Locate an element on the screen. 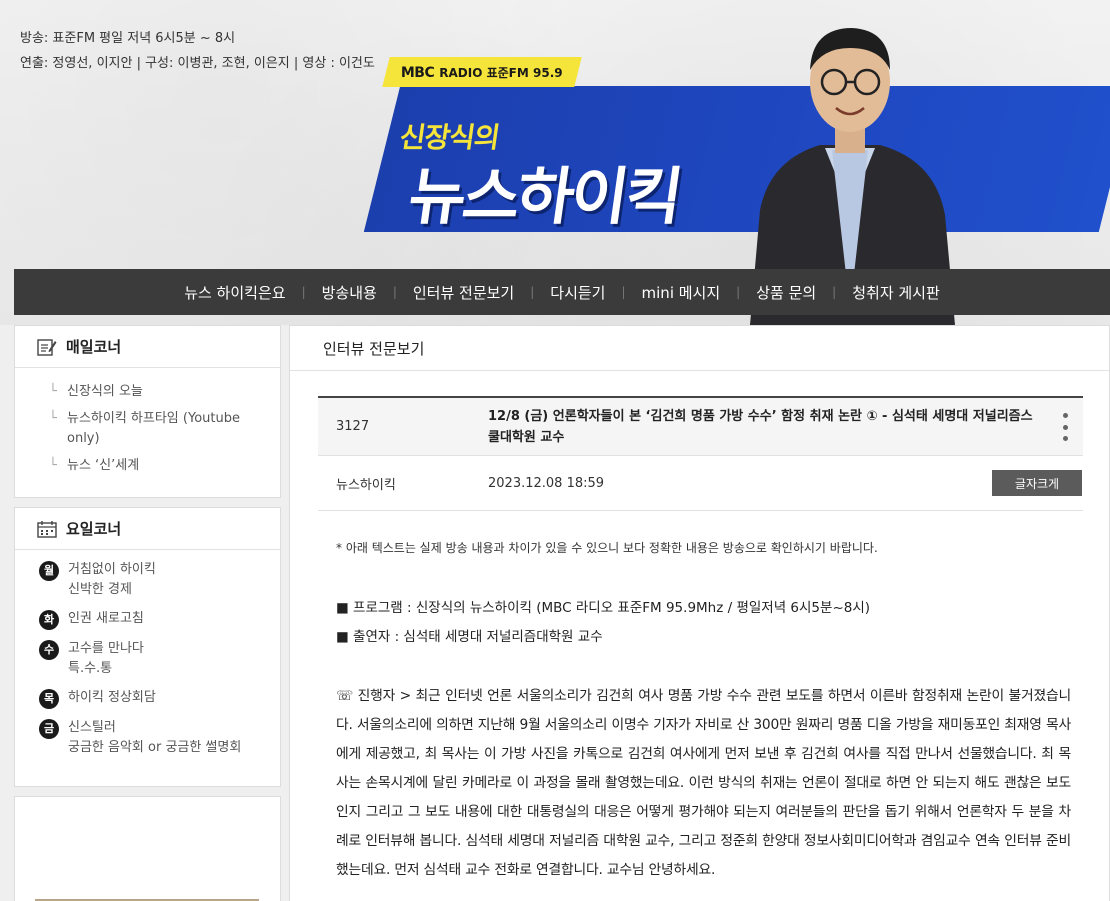 The image size is (1110, 901). broadcast-info: 방송: 표준FM 평일 저녁 6시5분 ~ 8시 is located at coordinates (128, 38).